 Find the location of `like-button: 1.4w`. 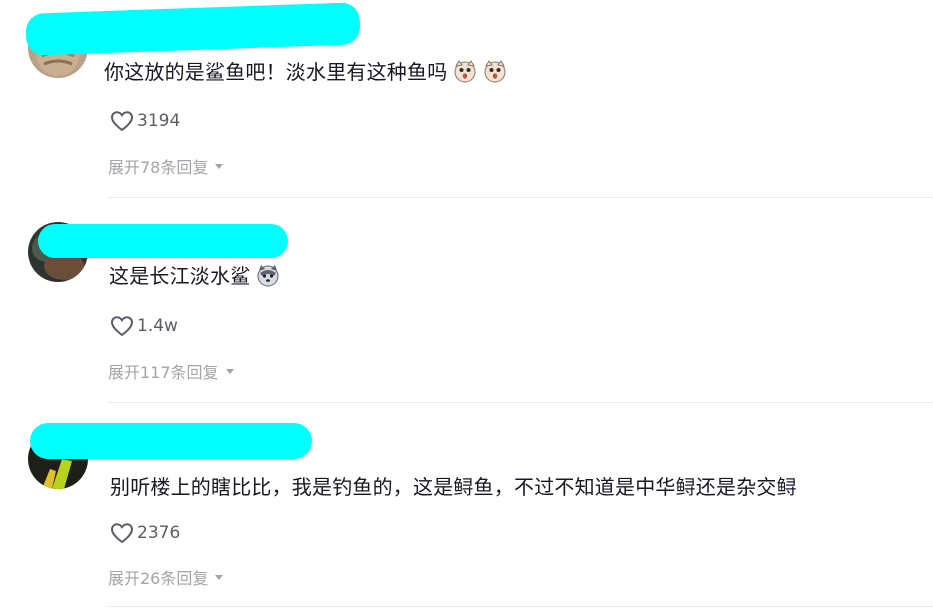

like-button: 1.4w is located at coordinates (144, 326).